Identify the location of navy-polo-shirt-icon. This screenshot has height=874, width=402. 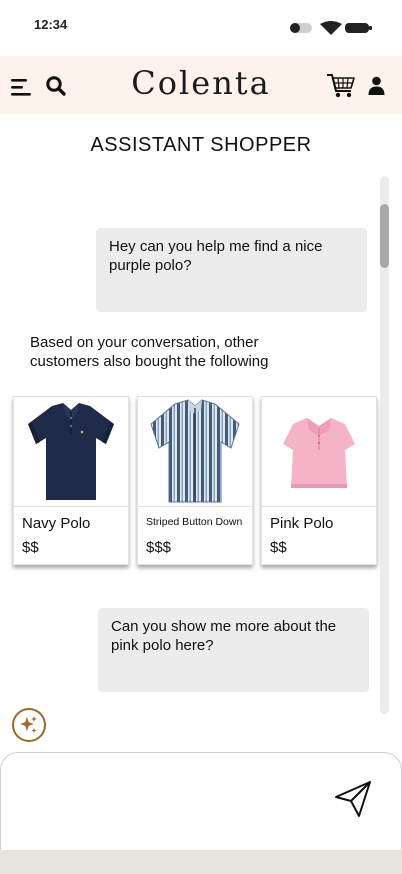
(71, 451).